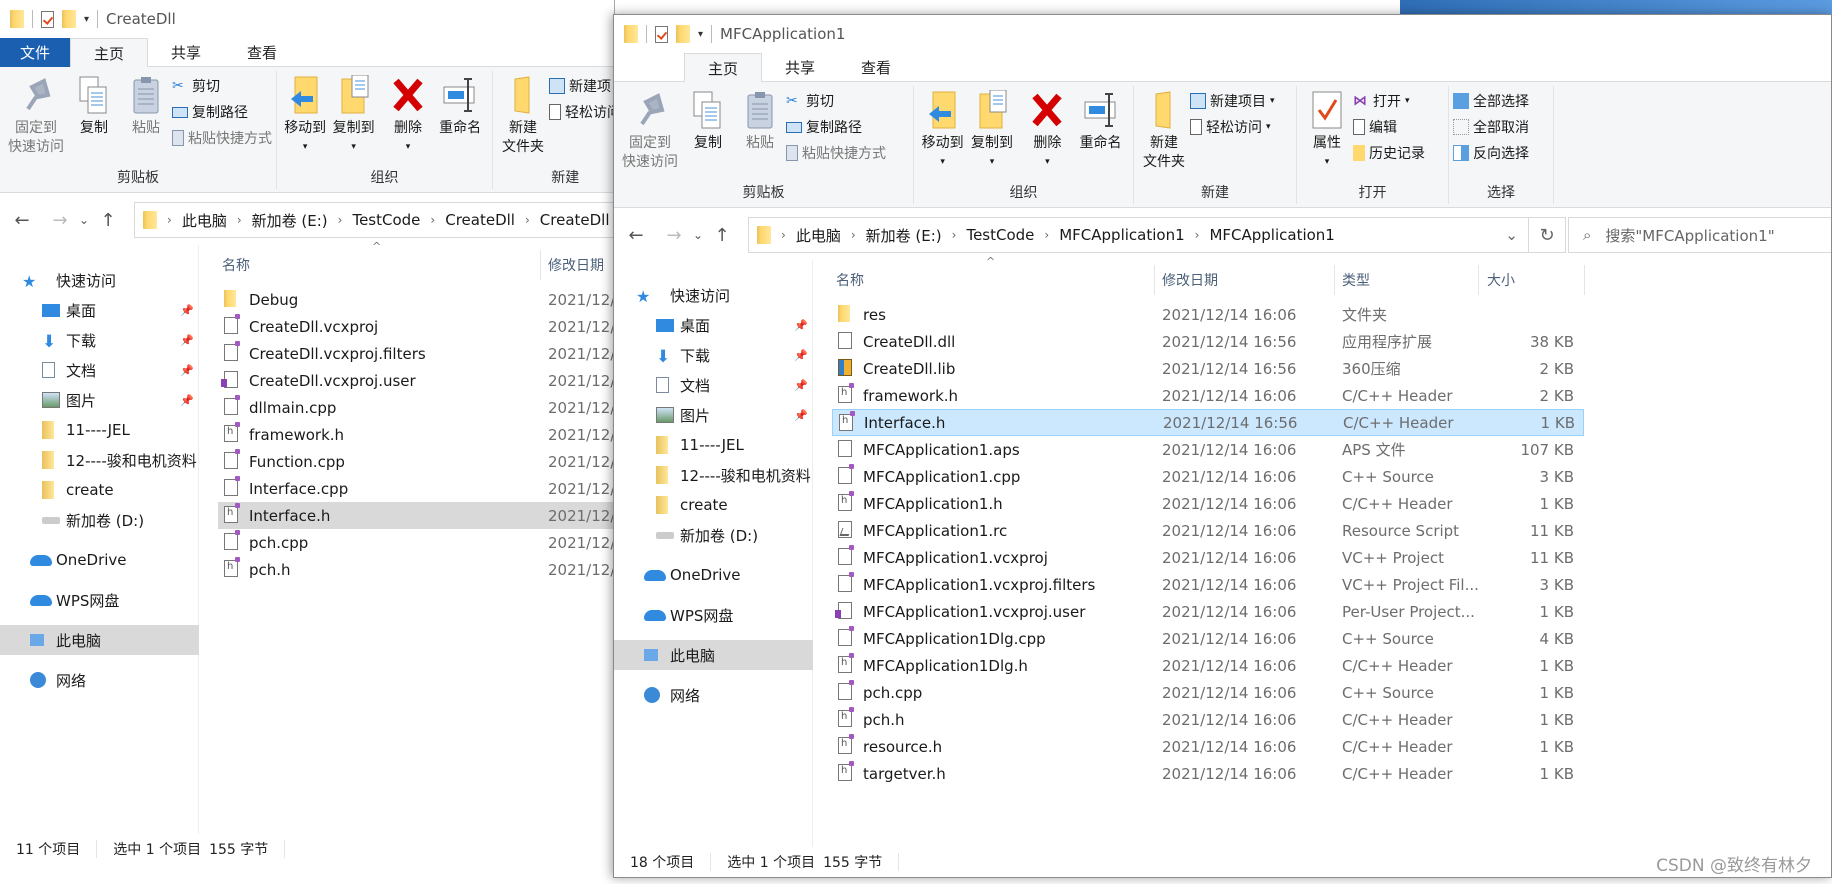  I want to click on tab-1: 共享, so click(800, 67).